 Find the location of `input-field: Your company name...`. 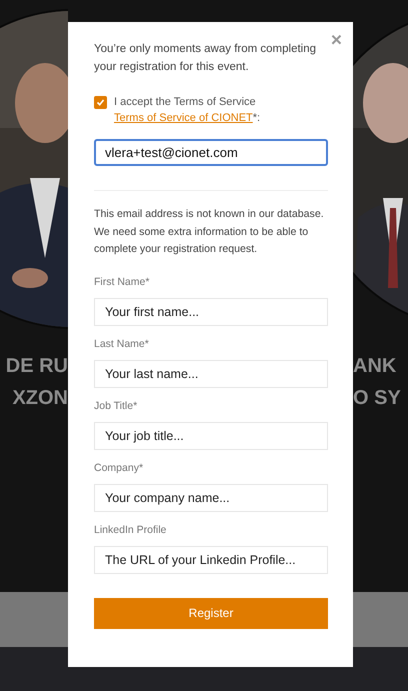

input-field: Your company name... is located at coordinates (211, 498).